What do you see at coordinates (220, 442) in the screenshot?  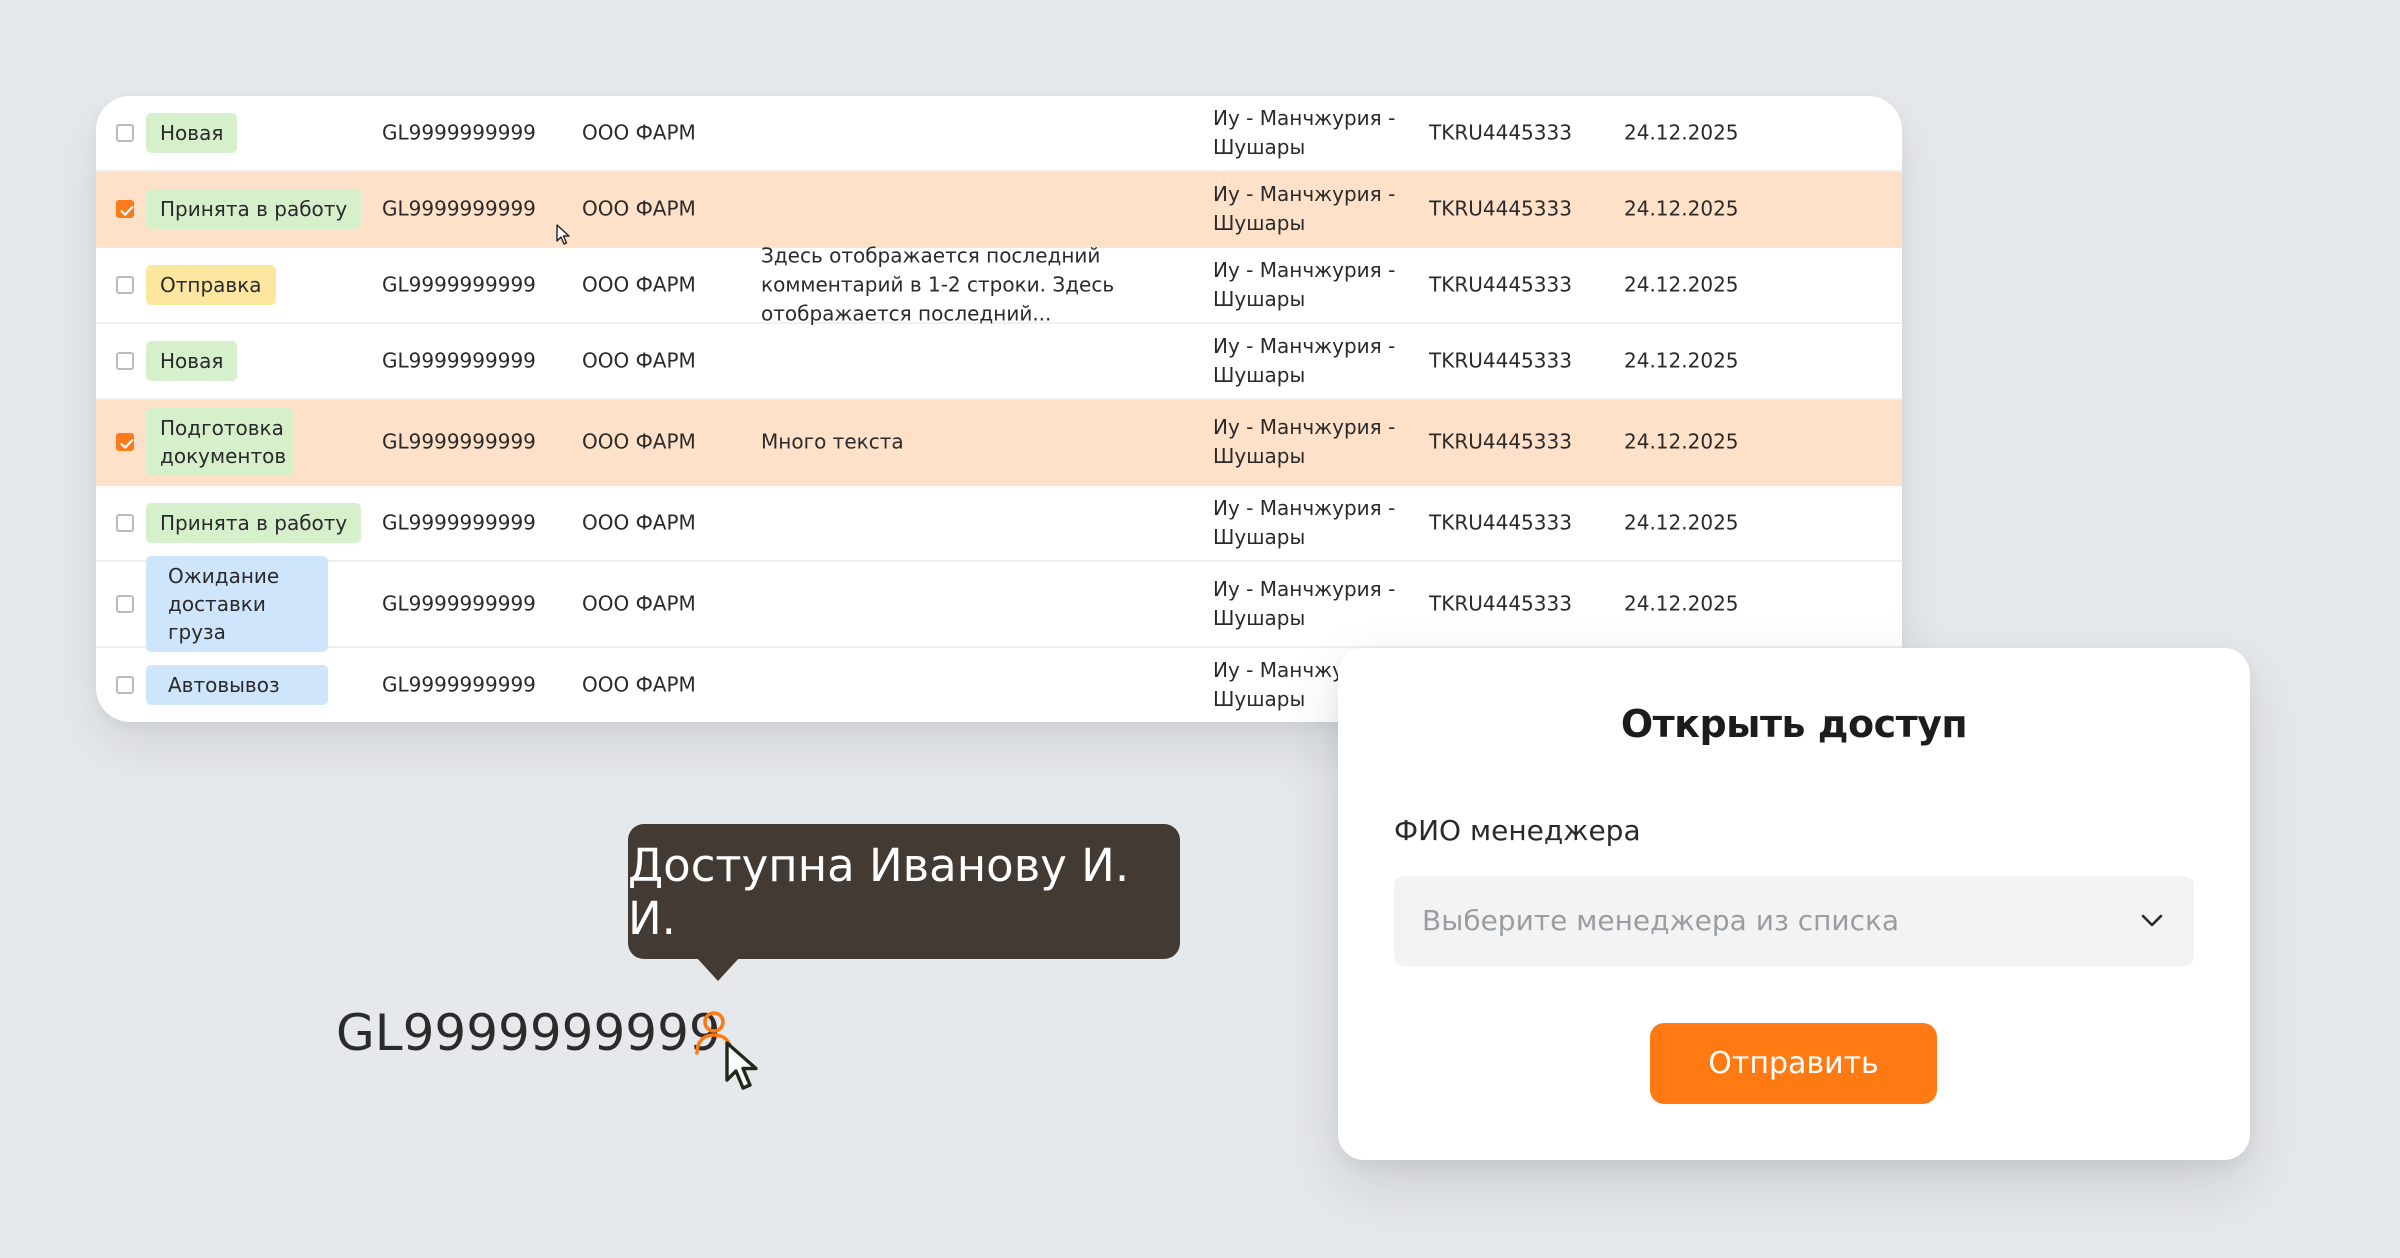 I see `status-badge: Подготовка документов` at bounding box center [220, 442].